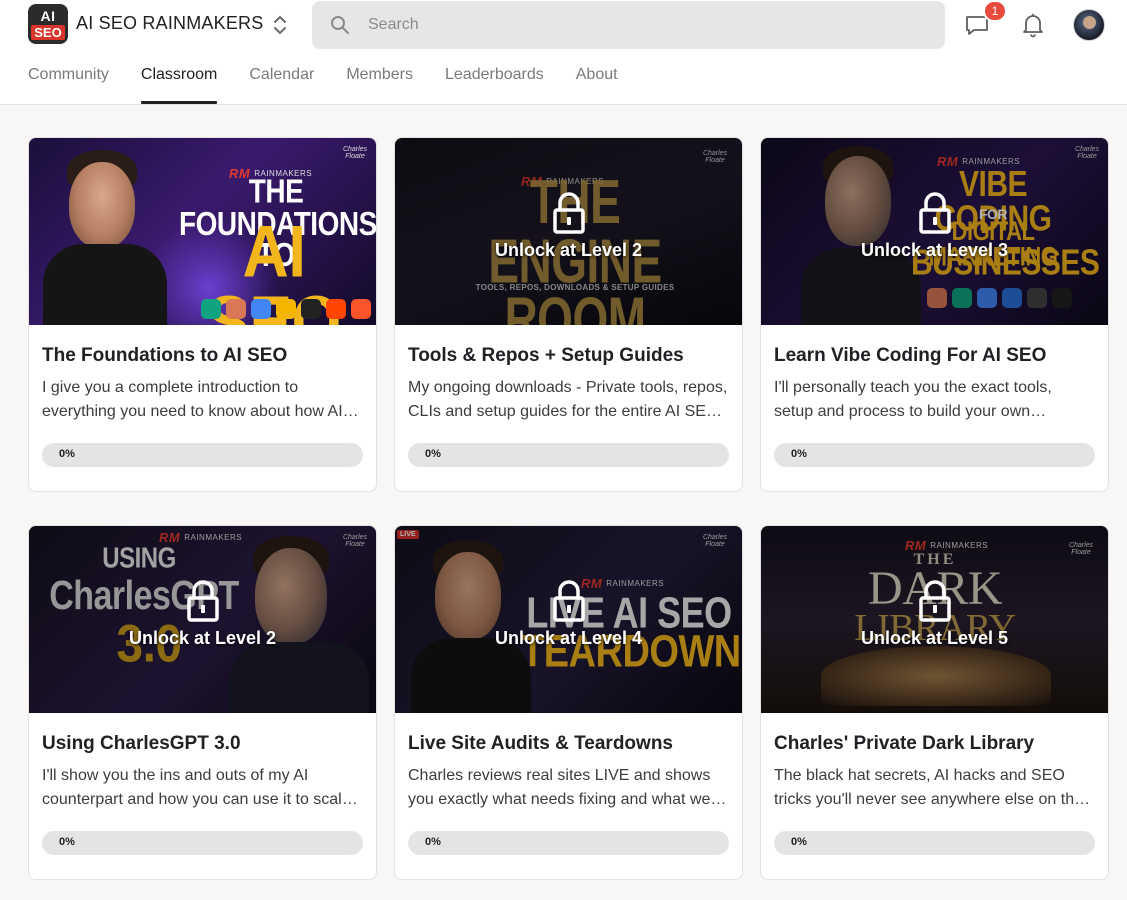 This screenshot has width=1127, height=900. I want to click on tab-leaderboards: Leaderboards, so click(494, 80).